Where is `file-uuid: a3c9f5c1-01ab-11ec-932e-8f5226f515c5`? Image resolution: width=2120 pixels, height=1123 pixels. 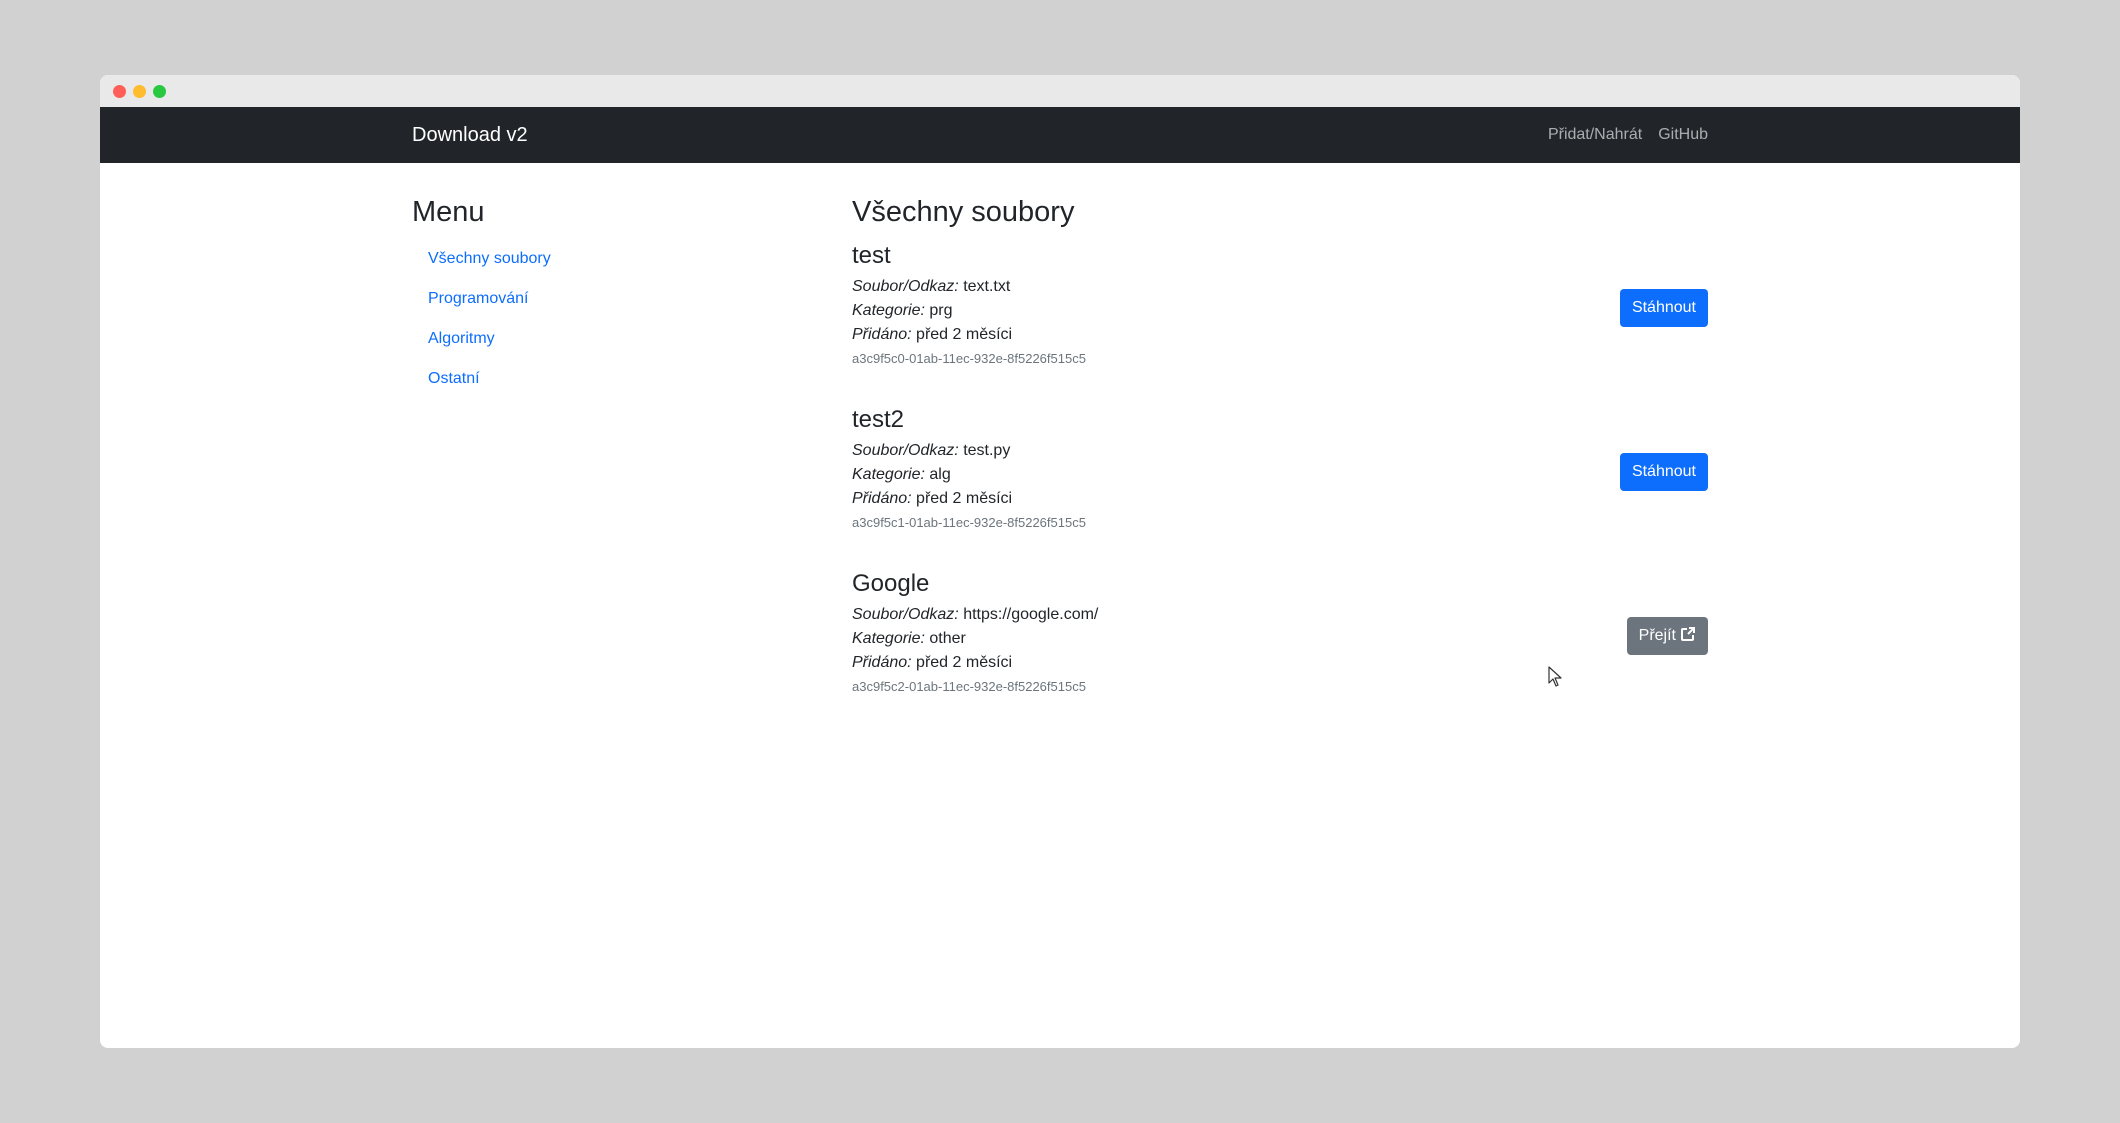 file-uuid: a3c9f5c1-01ab-11ec-932e-8f5226f515c5 is located at coordinates (969, 522).